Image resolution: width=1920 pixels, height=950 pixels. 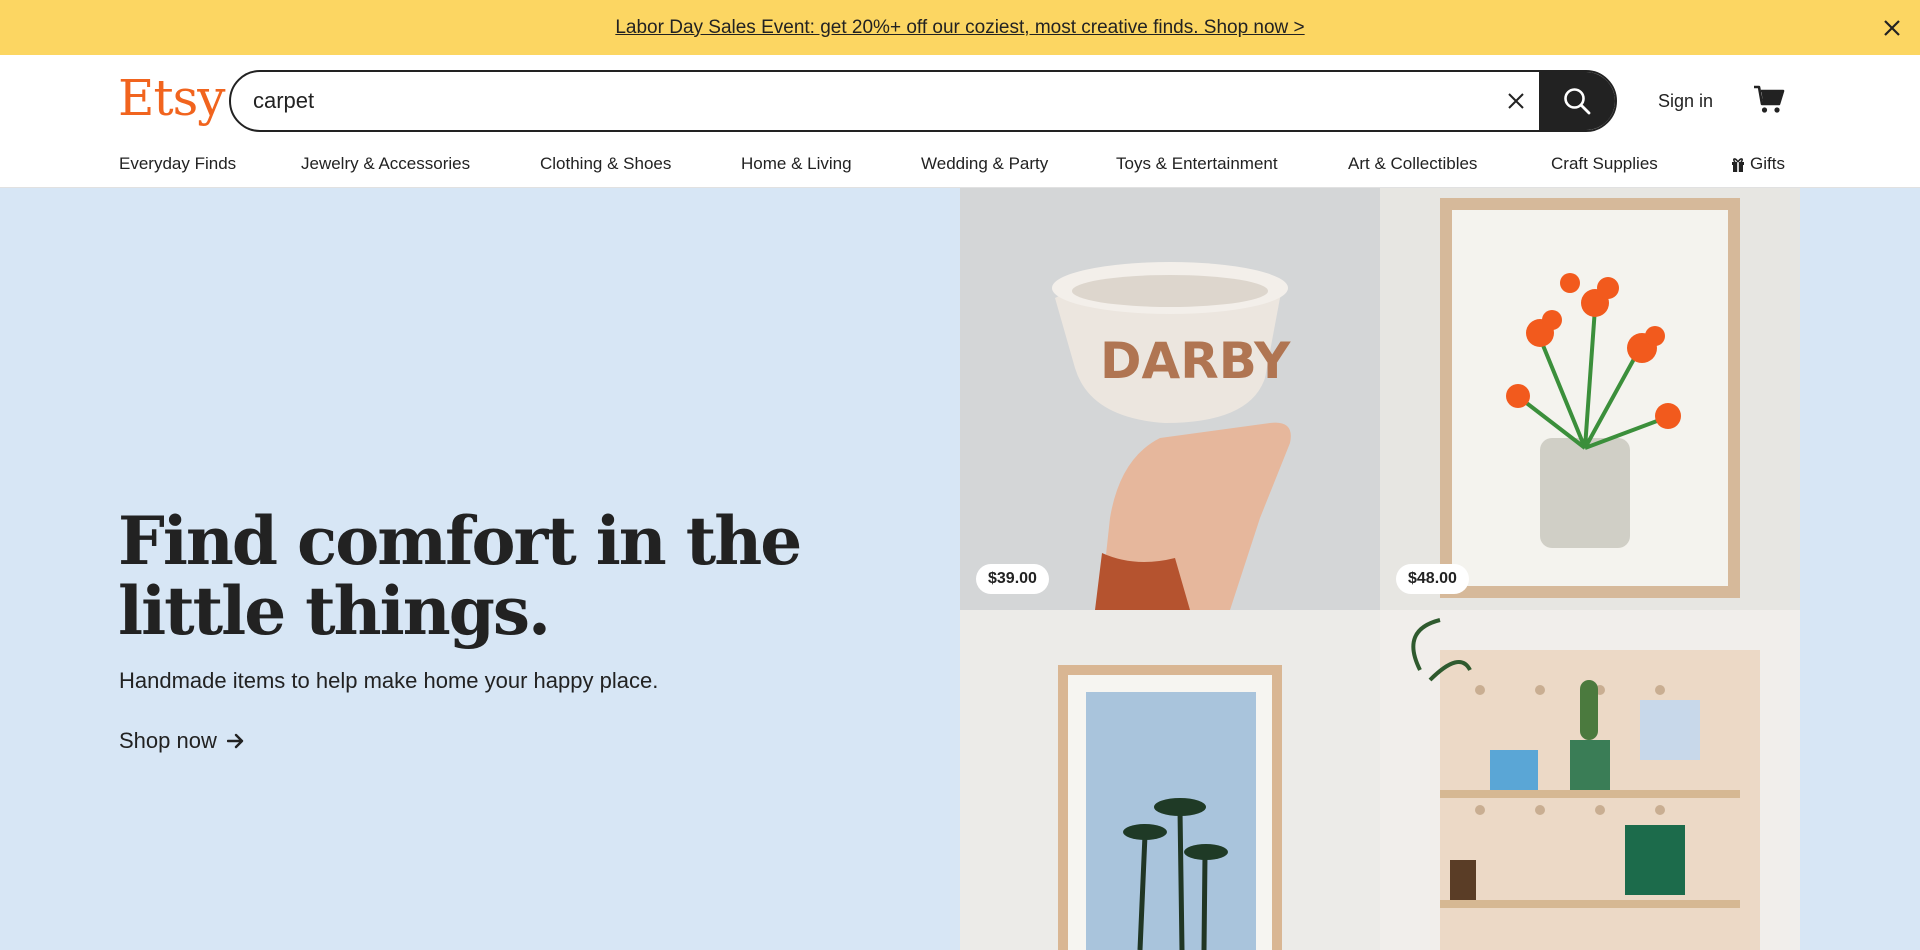 What do you see at coordinates (1012, 579) in the screenshot?
I see `price-badge: $39.00` at bounding box center [1012, 579].